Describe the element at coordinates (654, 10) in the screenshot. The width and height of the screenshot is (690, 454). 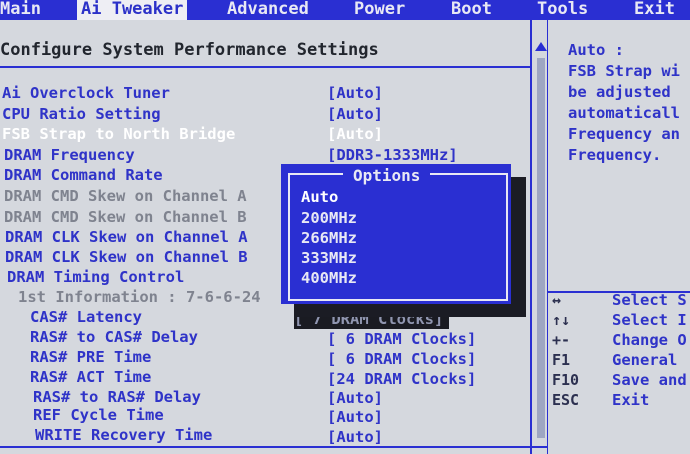
I see `menu-exit: Exit` at that location.